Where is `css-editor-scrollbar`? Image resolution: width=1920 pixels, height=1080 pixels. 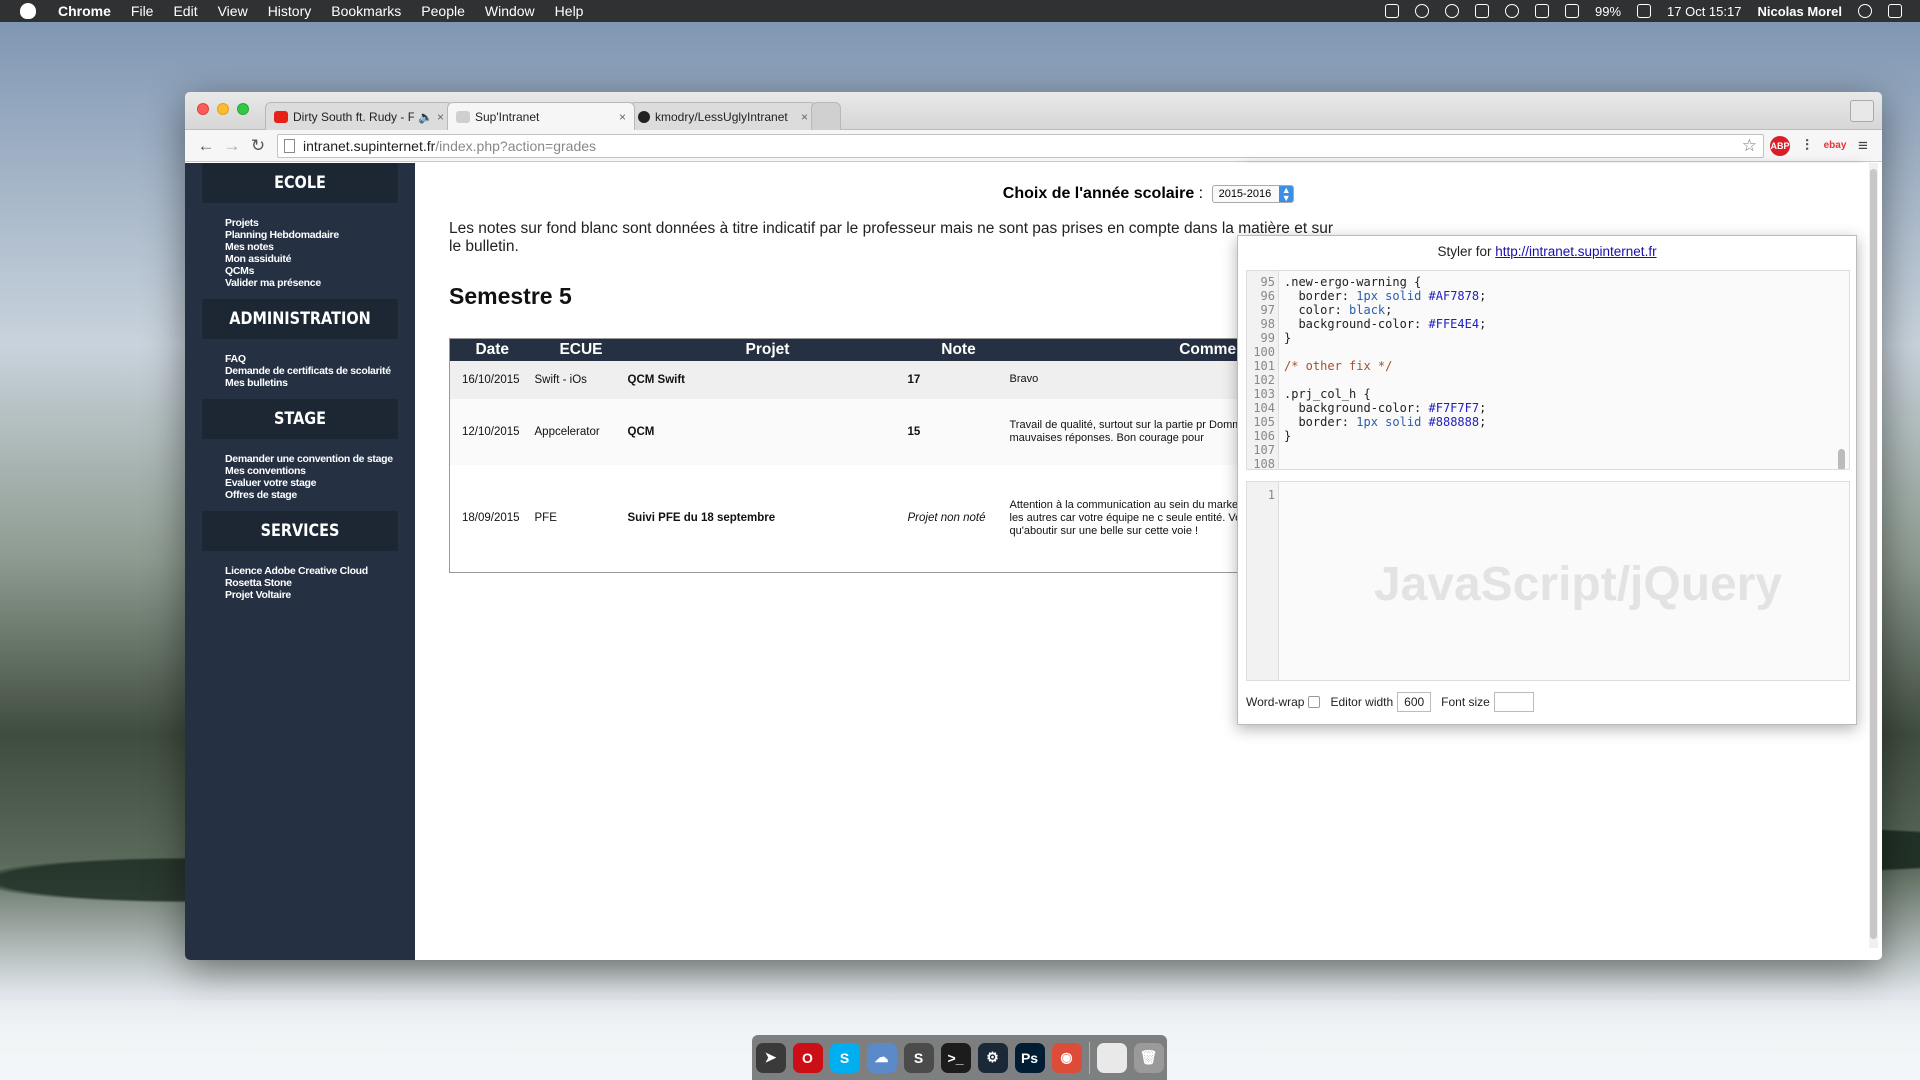
css-editor-scrollbar is located at coordinates (1841, 459).